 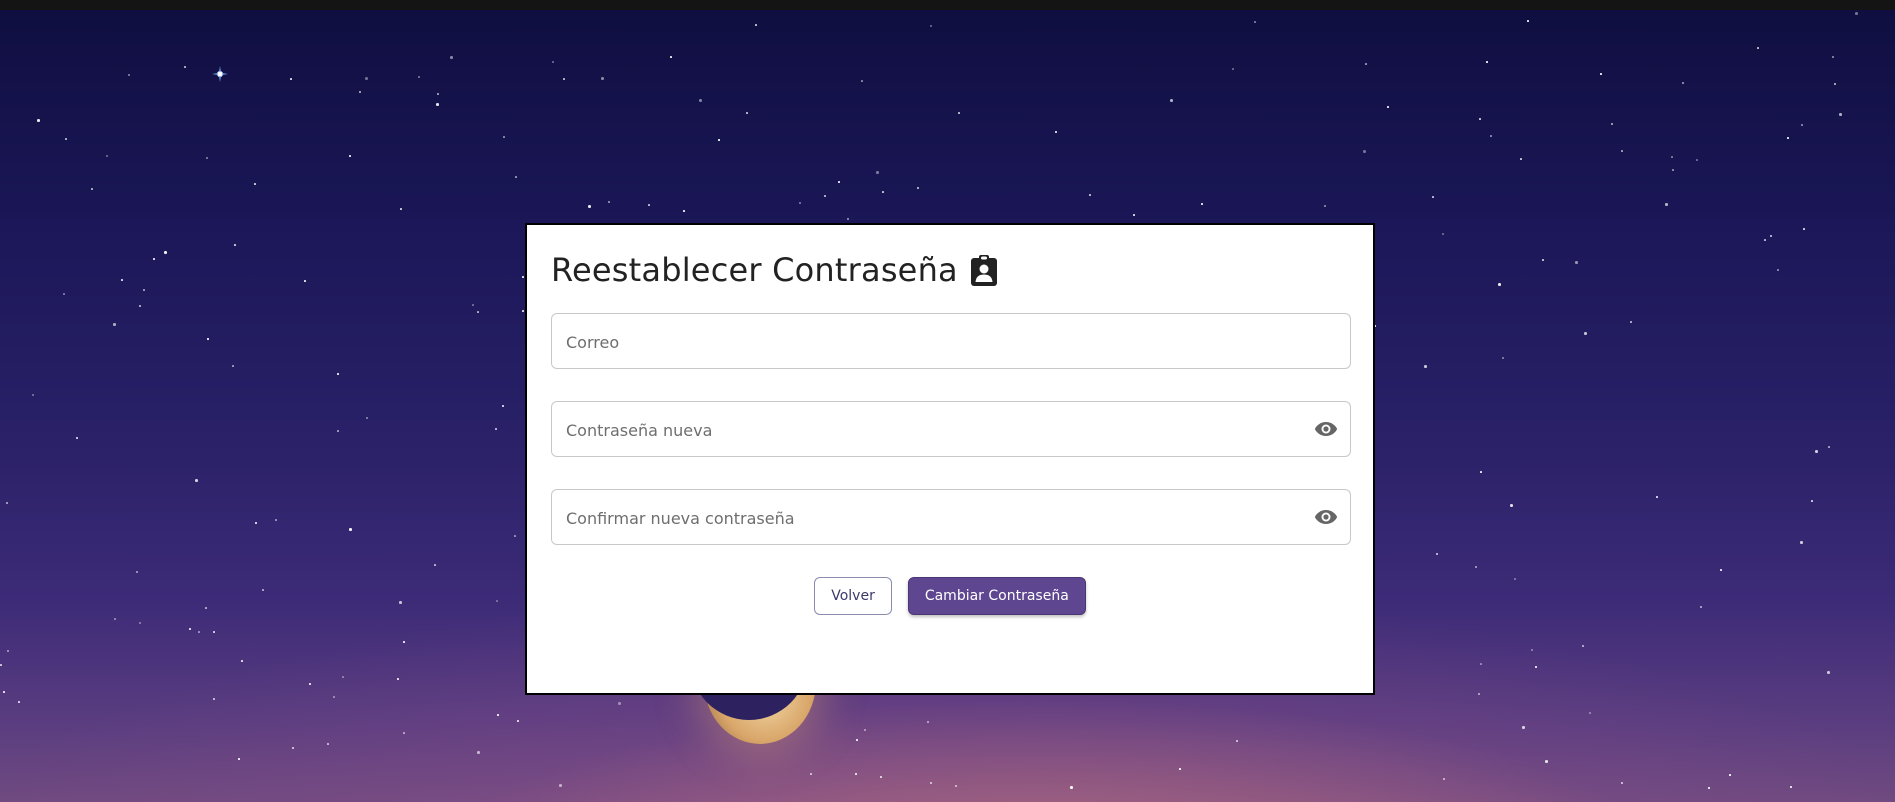 I want to click on form-actions: Volver Cambiar Contraseña, so click(x=950, y=596).